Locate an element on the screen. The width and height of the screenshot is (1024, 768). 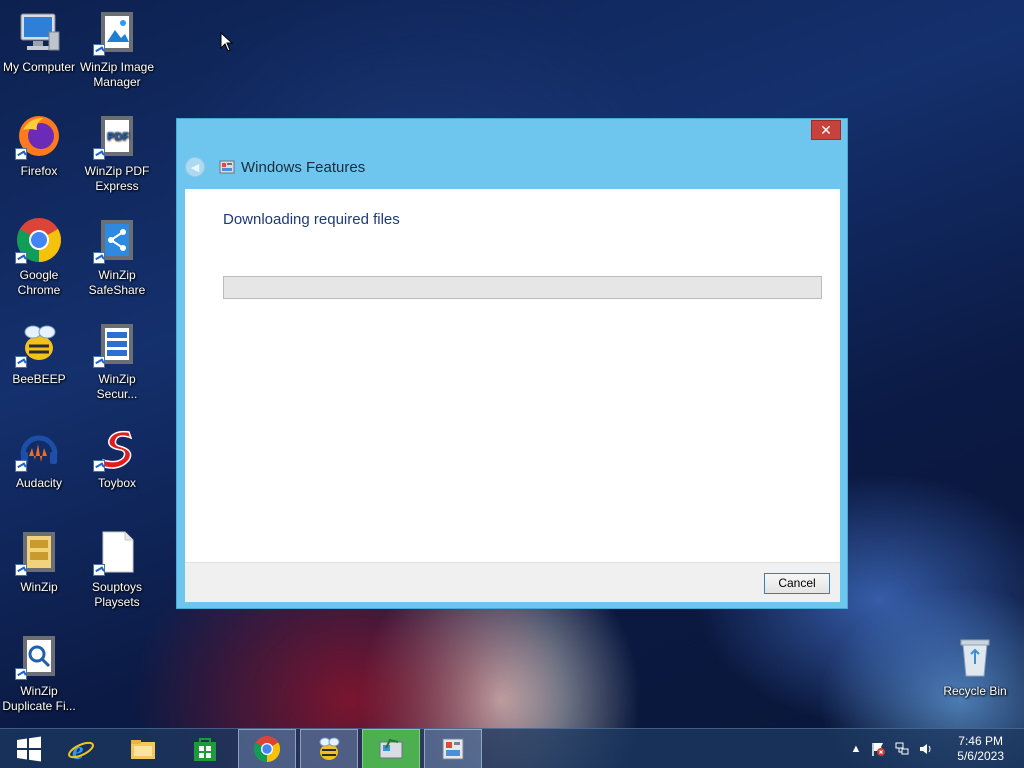
dialog-footer: Cancel is located at coordinates (512, 582).